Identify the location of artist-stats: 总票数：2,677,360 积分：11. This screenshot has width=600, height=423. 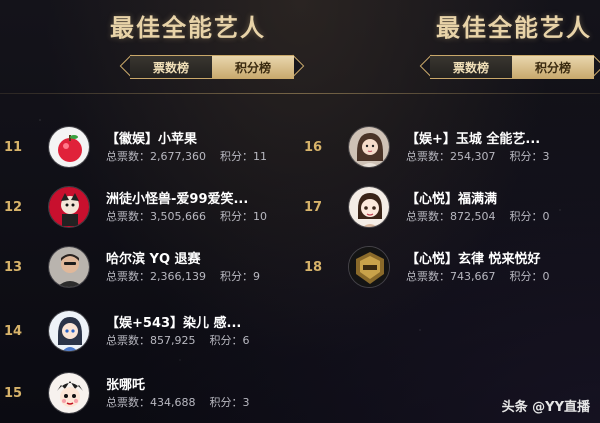
(206, 156).